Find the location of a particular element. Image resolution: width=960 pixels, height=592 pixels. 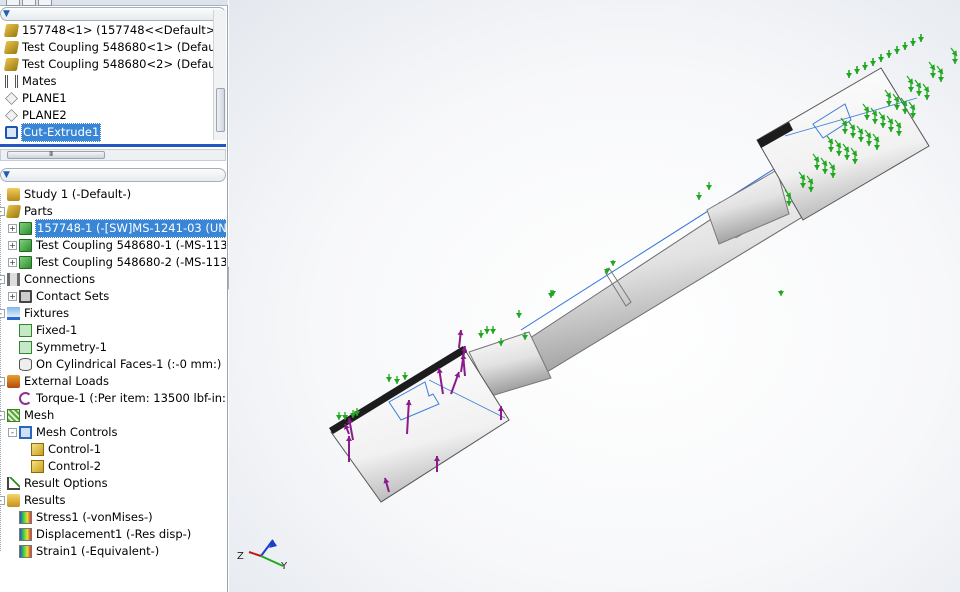

tree-item: + Test Coupling 548680-1 (-MS-1131-0 is located at coordinates (117, 245).